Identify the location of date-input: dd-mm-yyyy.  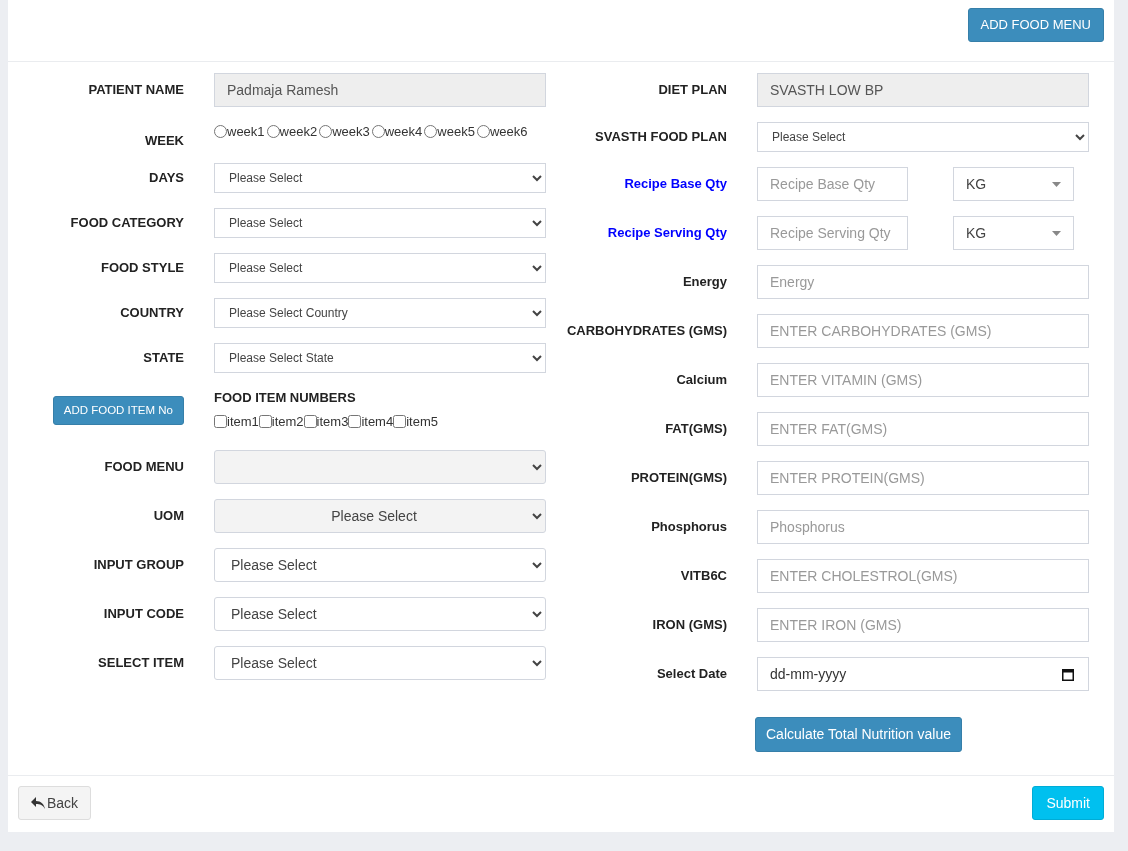
(916, 674).